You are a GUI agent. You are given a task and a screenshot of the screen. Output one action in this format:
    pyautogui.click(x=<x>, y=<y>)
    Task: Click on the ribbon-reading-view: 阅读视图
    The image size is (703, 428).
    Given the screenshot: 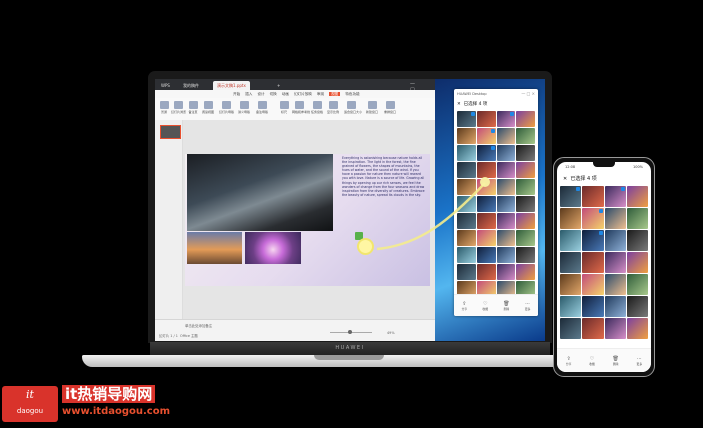 What is the action you would take?
    pyautogui.click(x=208, y=108)
    